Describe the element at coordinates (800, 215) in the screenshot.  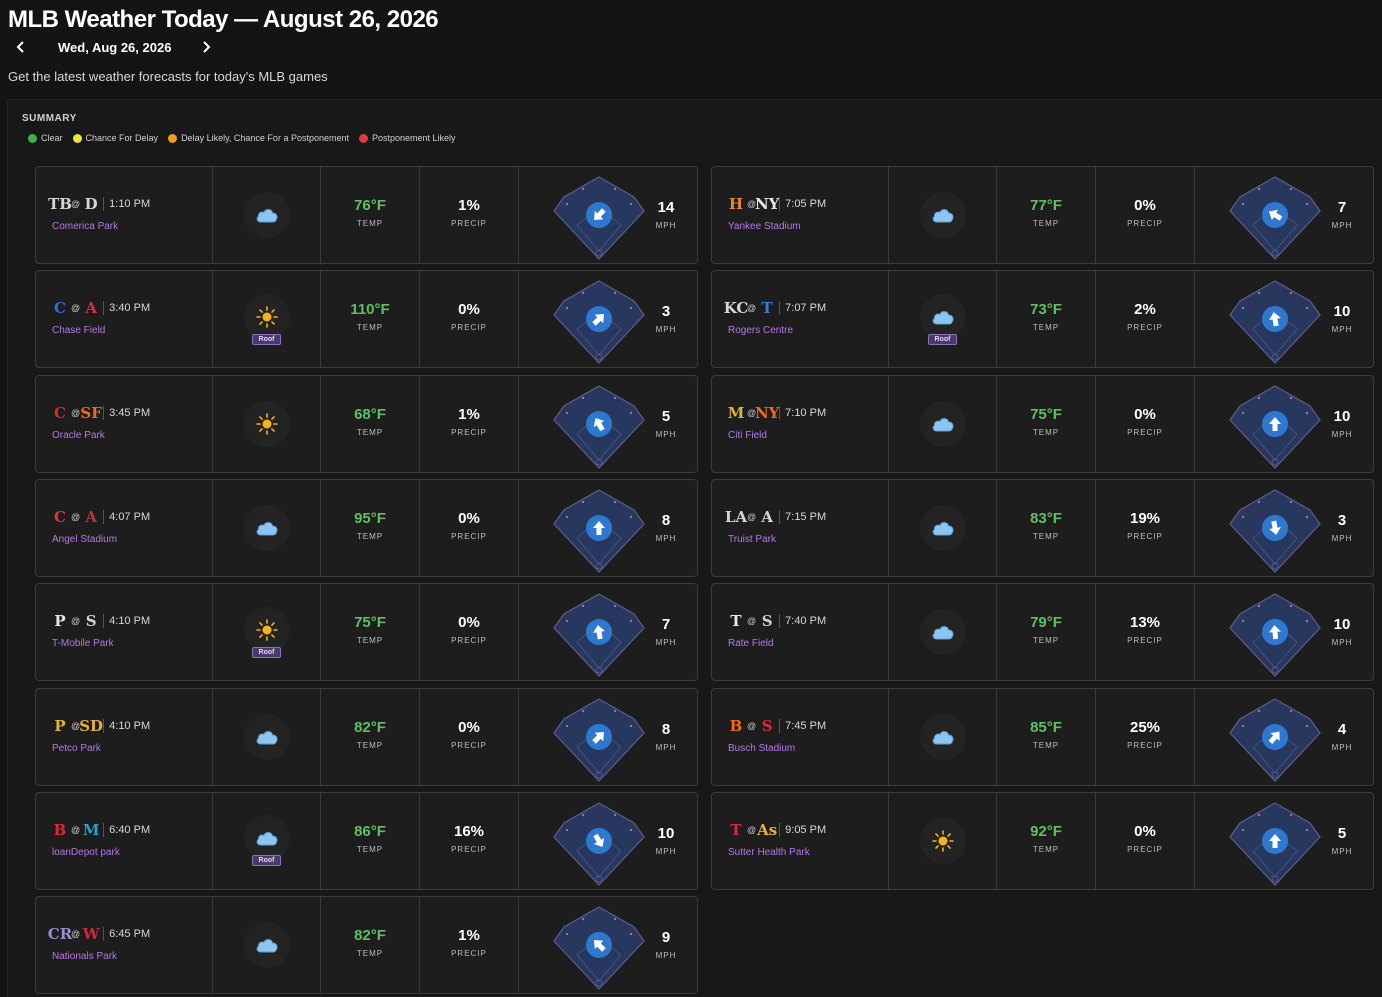
I see `matchup-cell: H @ NY 7:05 PM Yankee Stadium` at that location.